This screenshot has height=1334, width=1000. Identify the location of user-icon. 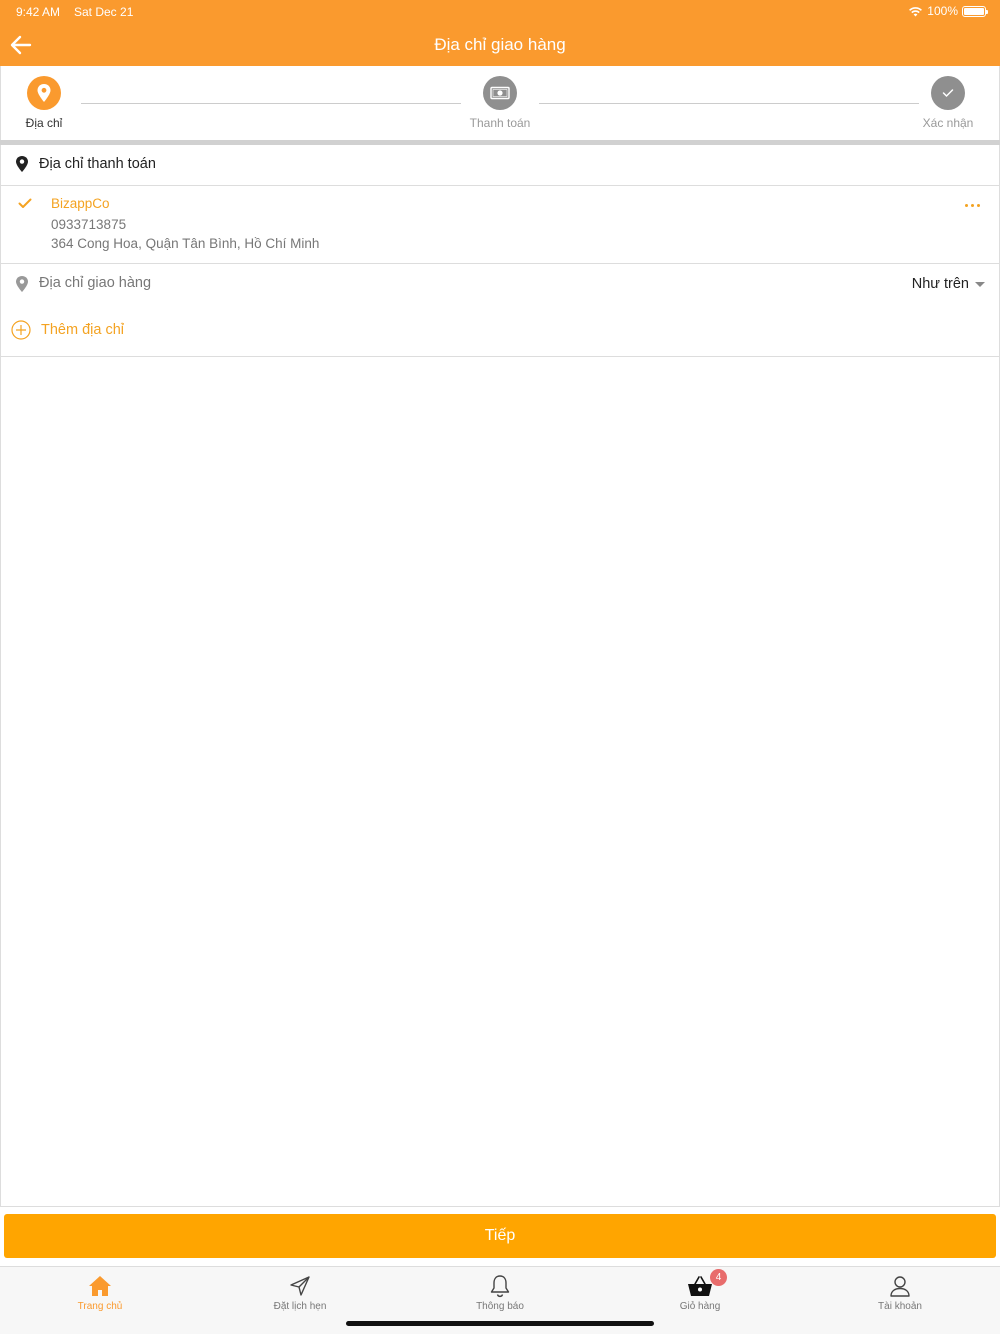
(900, 1286).